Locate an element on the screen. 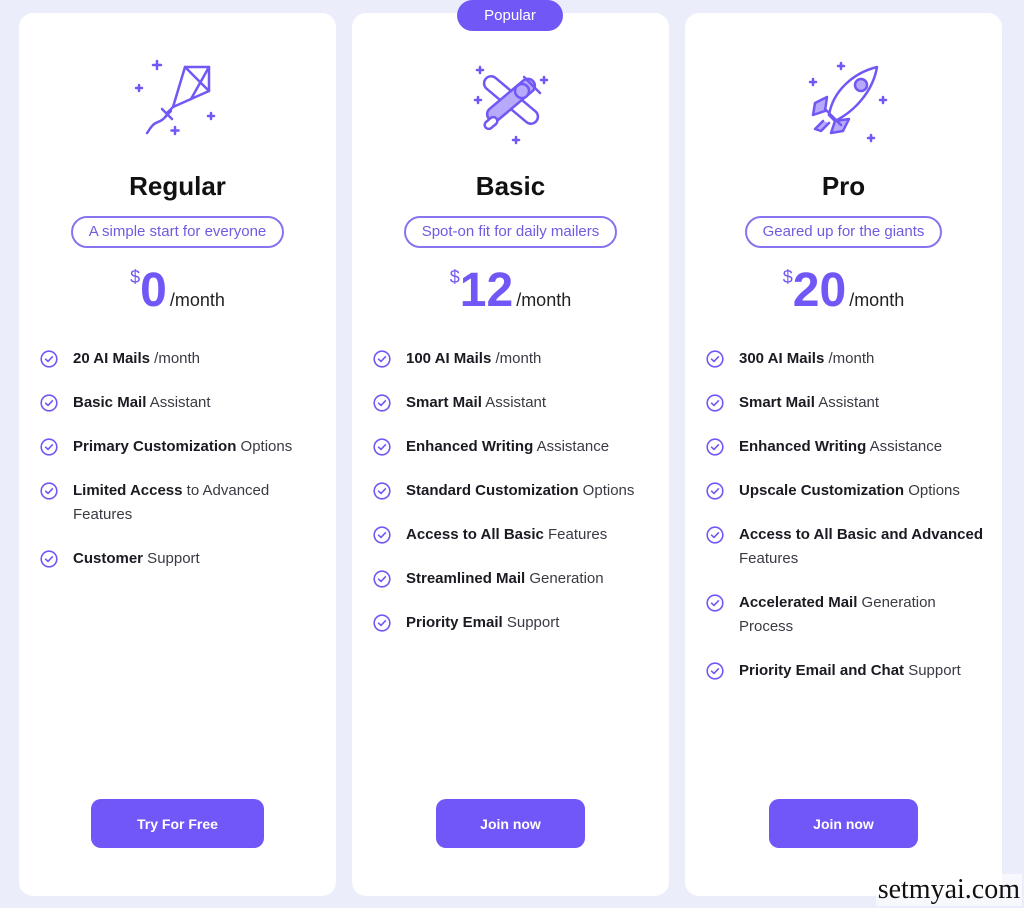  feature-text: Access to All Basic Features is located at coordinates (506, 535).